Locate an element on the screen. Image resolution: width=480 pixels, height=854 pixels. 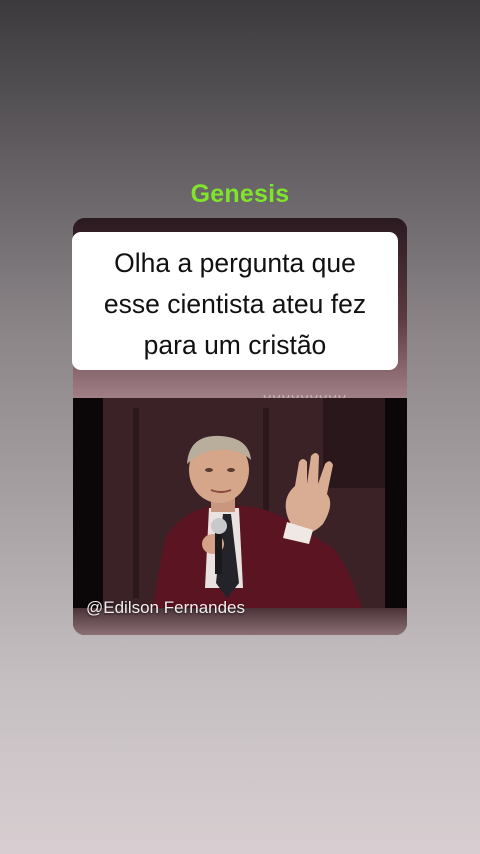
caption-line-2: esse cientista ateu fez is located at coordinates (235, 304).